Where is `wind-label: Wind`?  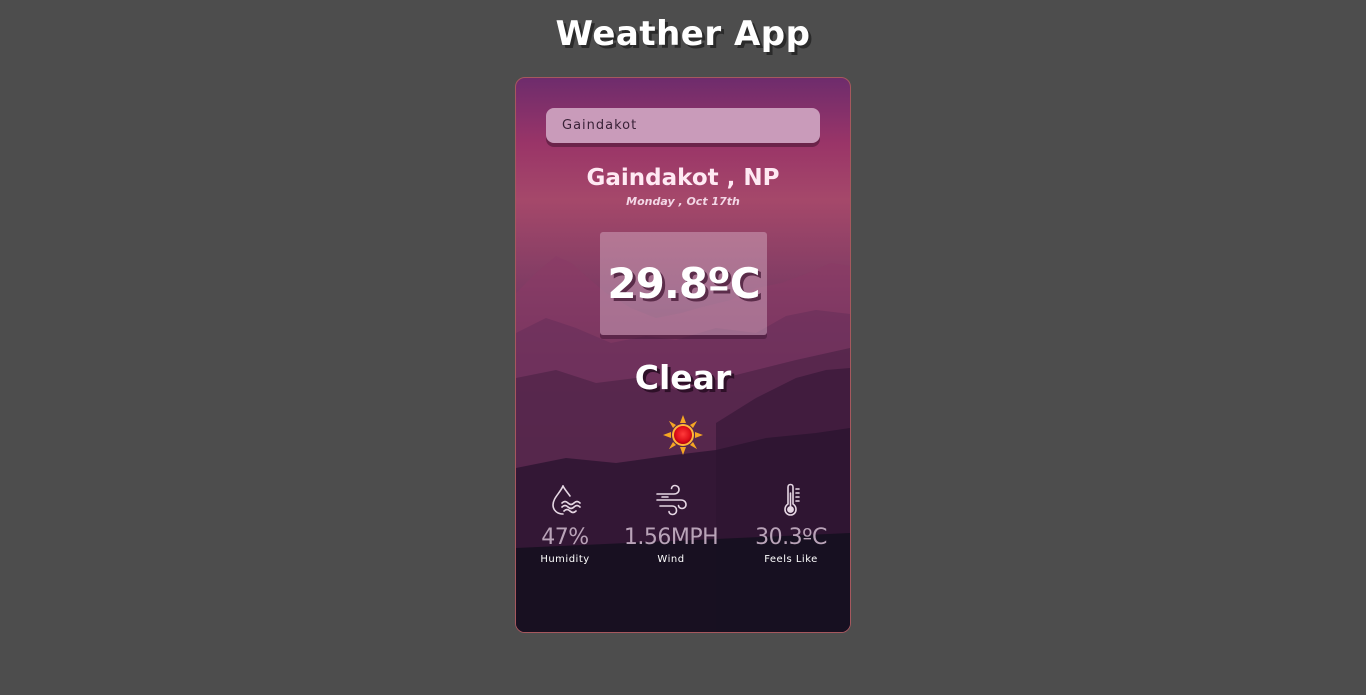
wind-label: Wind is located at coordinates (671, 559).